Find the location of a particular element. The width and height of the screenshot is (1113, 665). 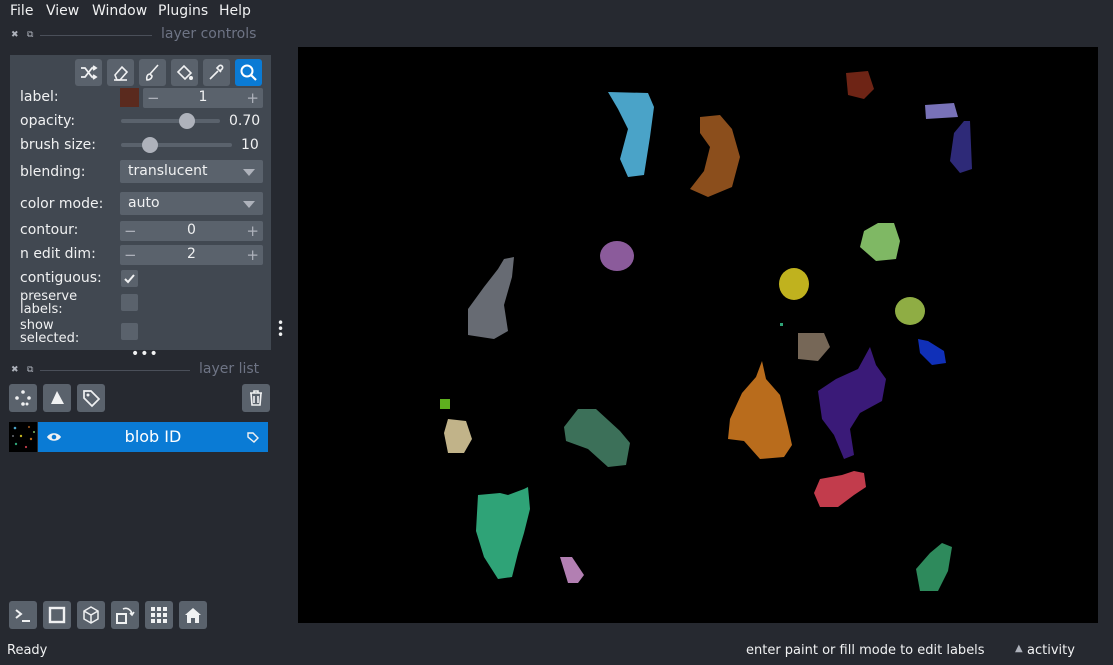

grid-button is located at coordinates (159, 615).